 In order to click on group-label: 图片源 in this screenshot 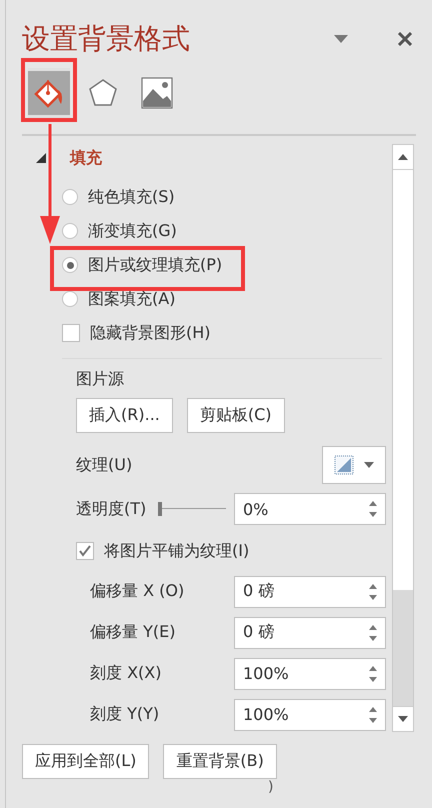, I will do `click(100, 378)`.